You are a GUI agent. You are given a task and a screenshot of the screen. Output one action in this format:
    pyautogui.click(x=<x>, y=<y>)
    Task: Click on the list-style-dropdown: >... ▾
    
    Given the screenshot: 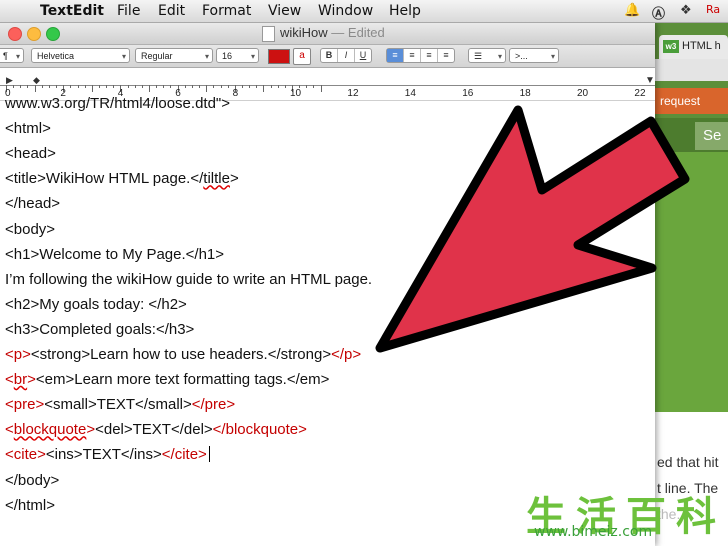 What is the action you would take?
    pyautogui.click(x=534, y=55)
    